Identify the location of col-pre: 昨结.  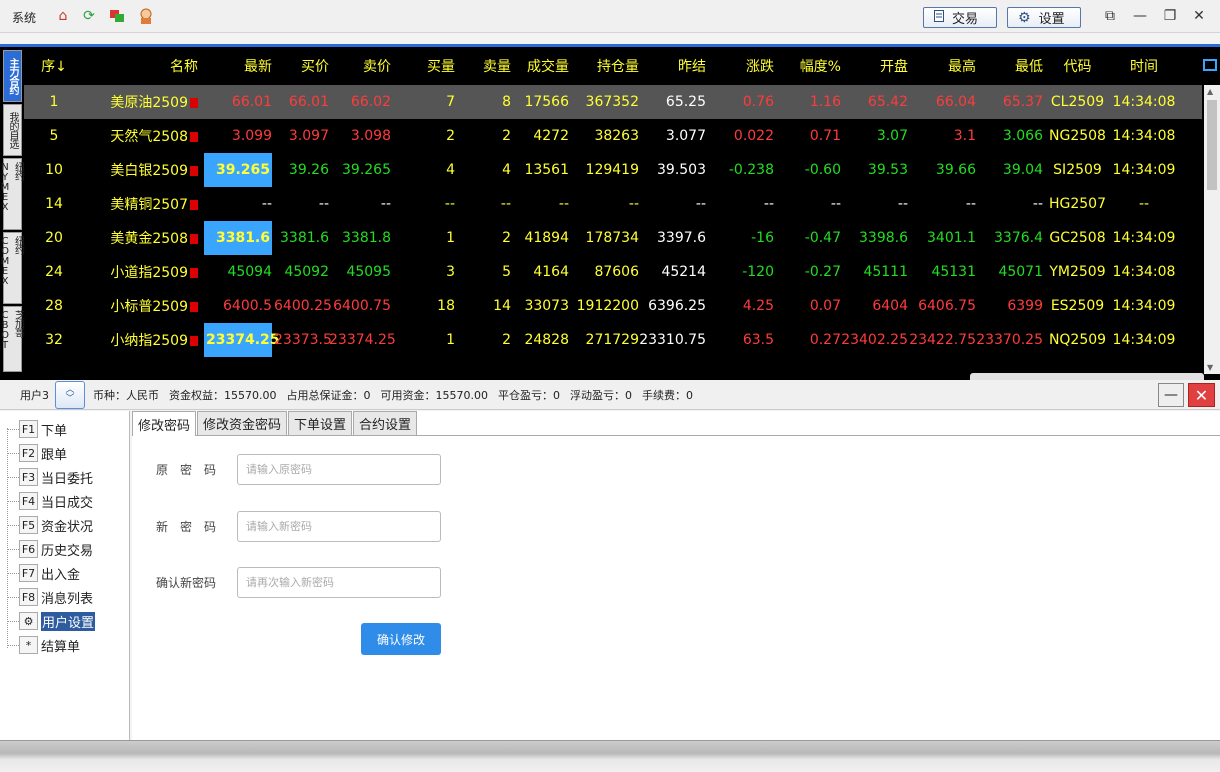
(672, 66).